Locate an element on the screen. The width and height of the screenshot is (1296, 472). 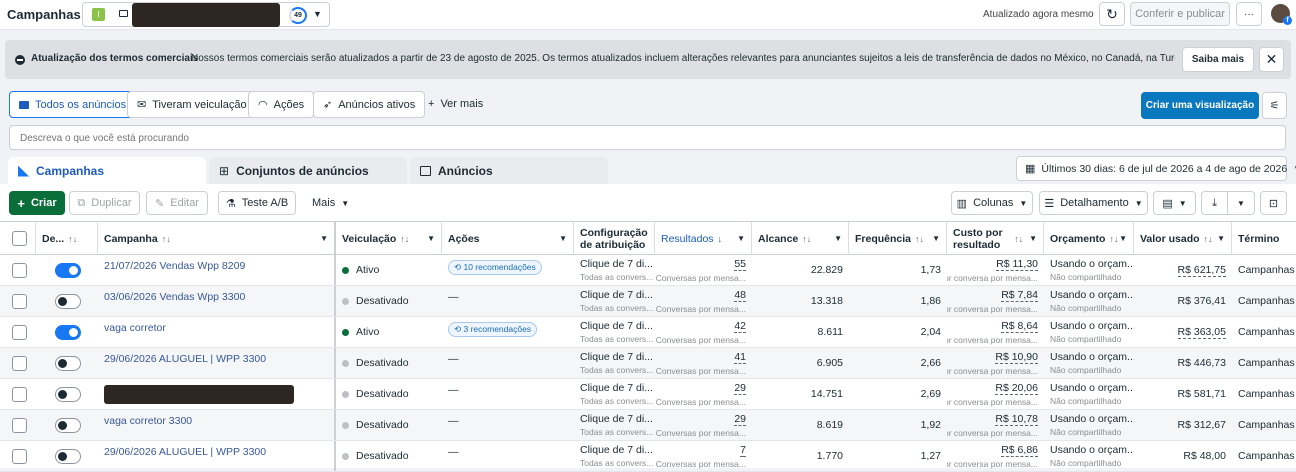
header-campaign: Campanha ↑↓ ▼ is located at coordinates (217, 238).